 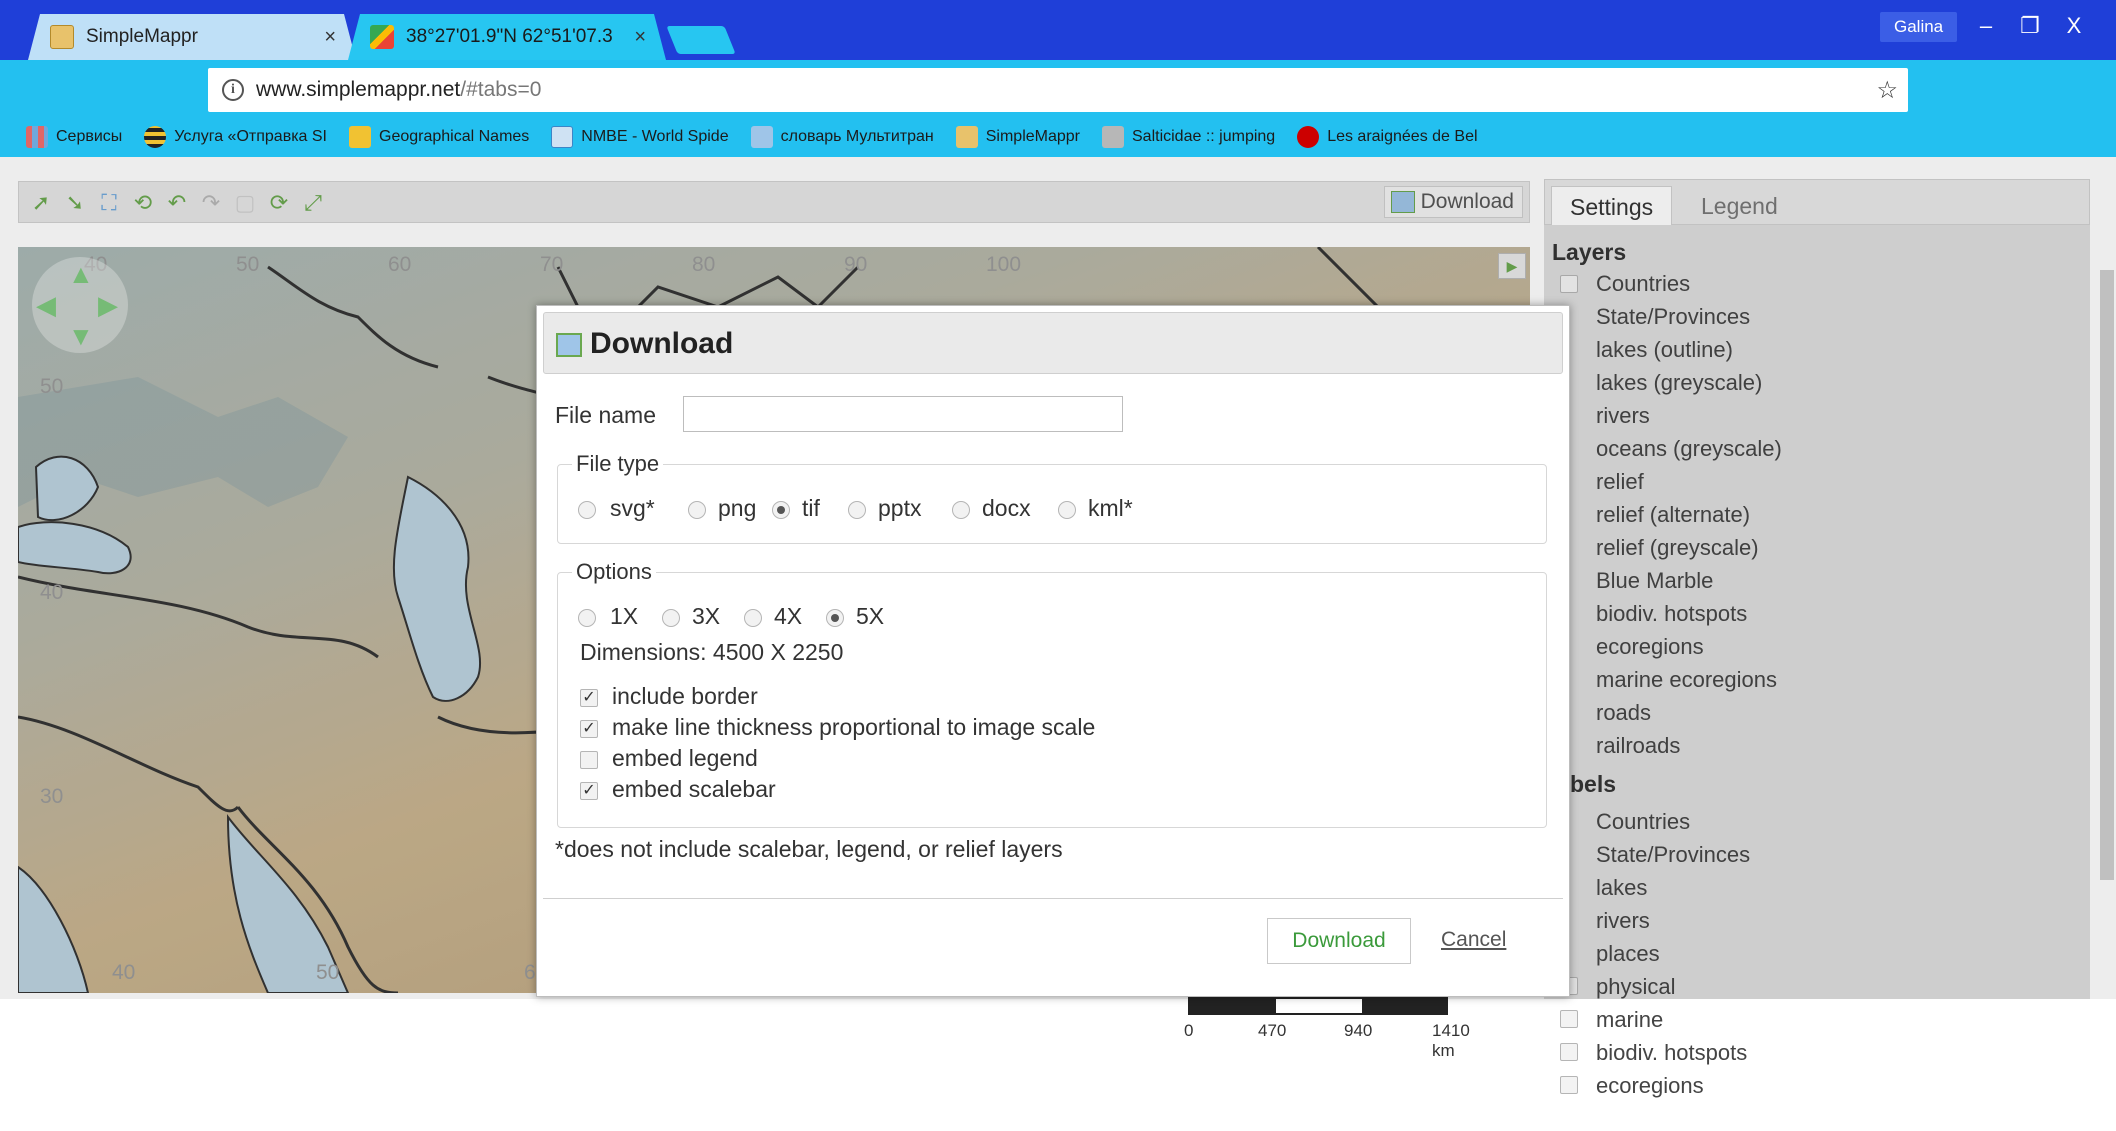 What do you see at coordinates (1113, 137) in the screenshot?
I see `jumping-spider-icon` at bounding box center [1113, 137].